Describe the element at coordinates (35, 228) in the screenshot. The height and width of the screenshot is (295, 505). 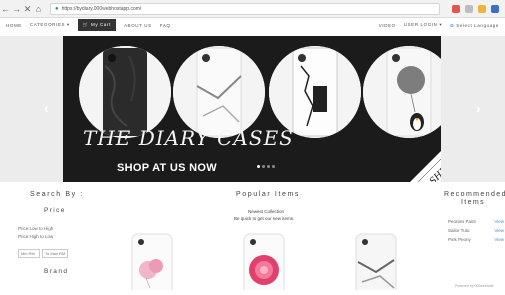
I see `filter-low-to-high: Price:Low to High` at that location.